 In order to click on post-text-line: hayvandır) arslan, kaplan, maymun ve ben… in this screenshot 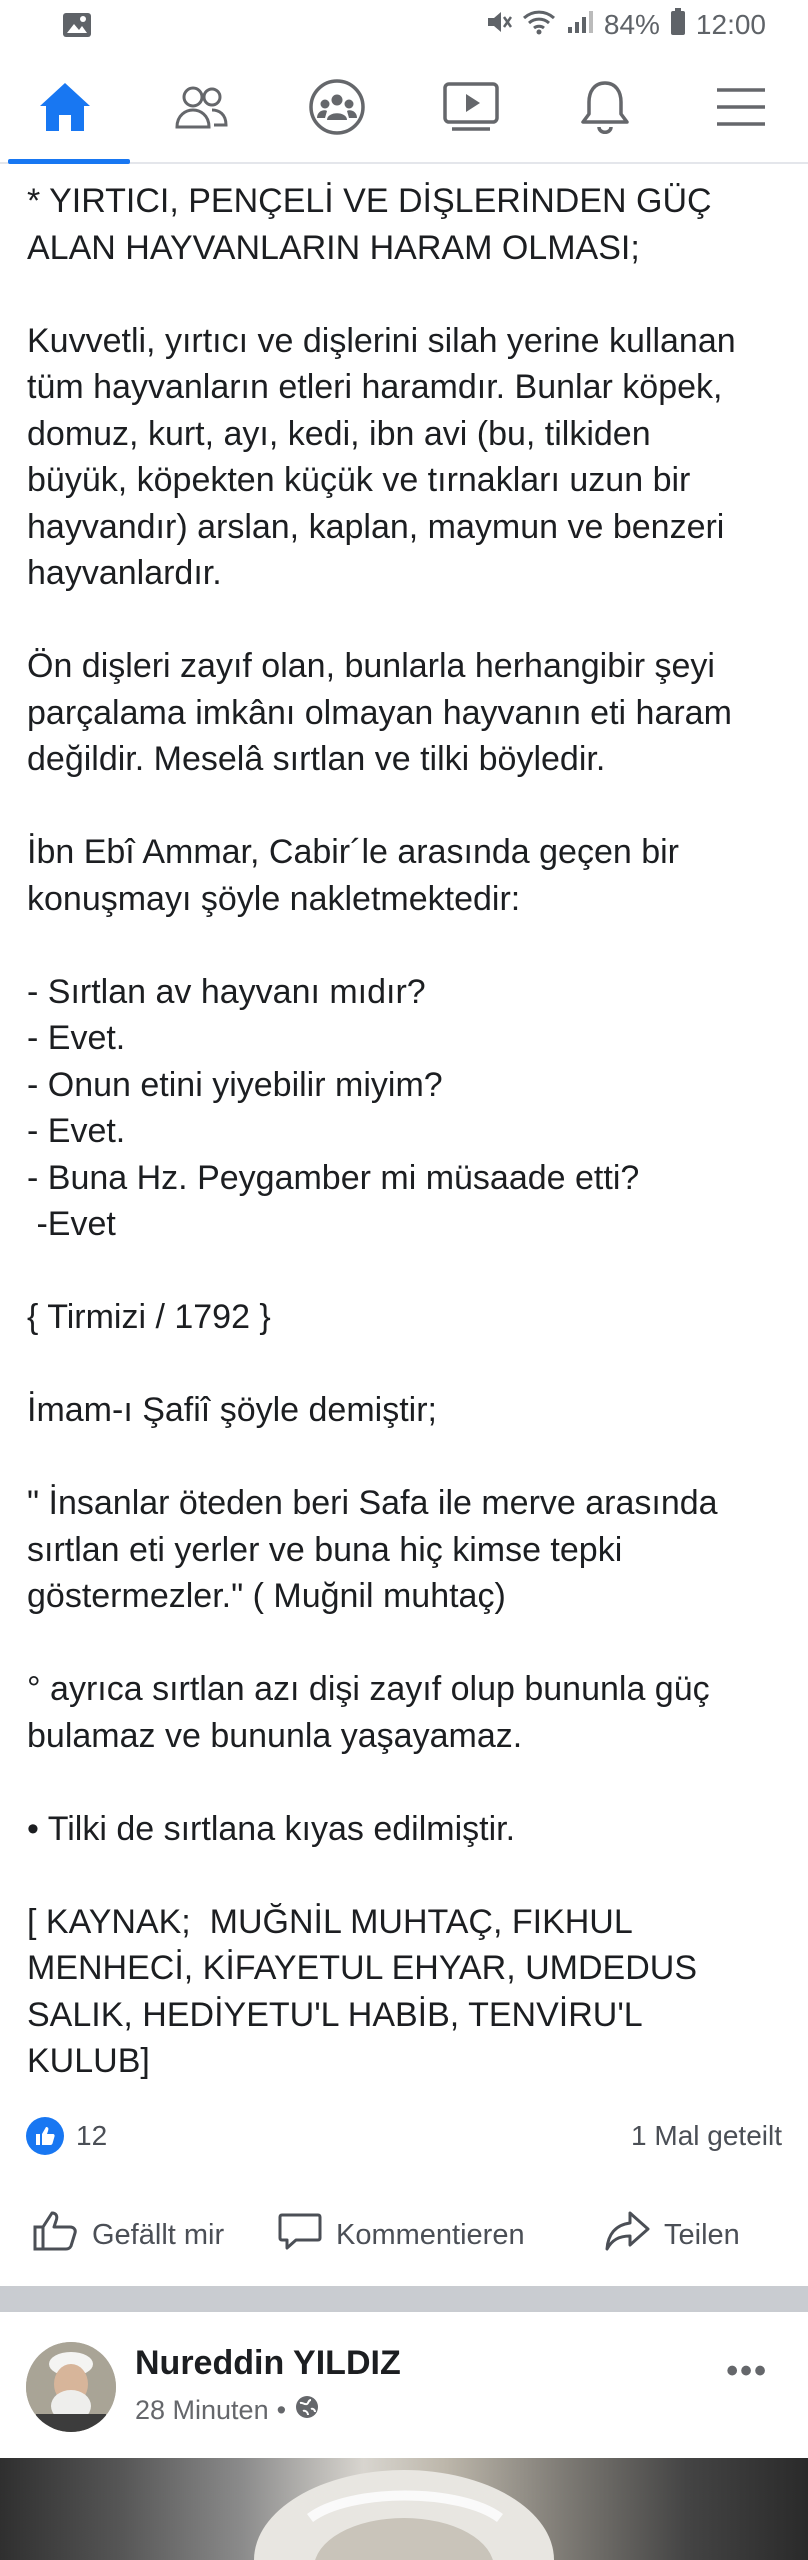, I will do `click(376, 526)`.